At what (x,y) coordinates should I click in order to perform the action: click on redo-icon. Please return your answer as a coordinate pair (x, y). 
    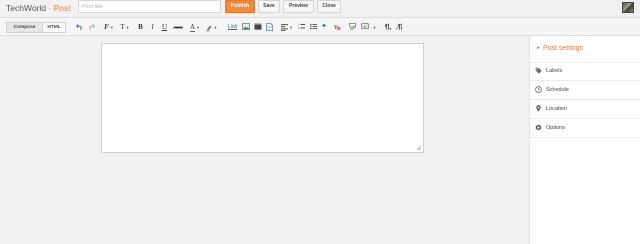
    Looking at the image, I should click on (91, 27).